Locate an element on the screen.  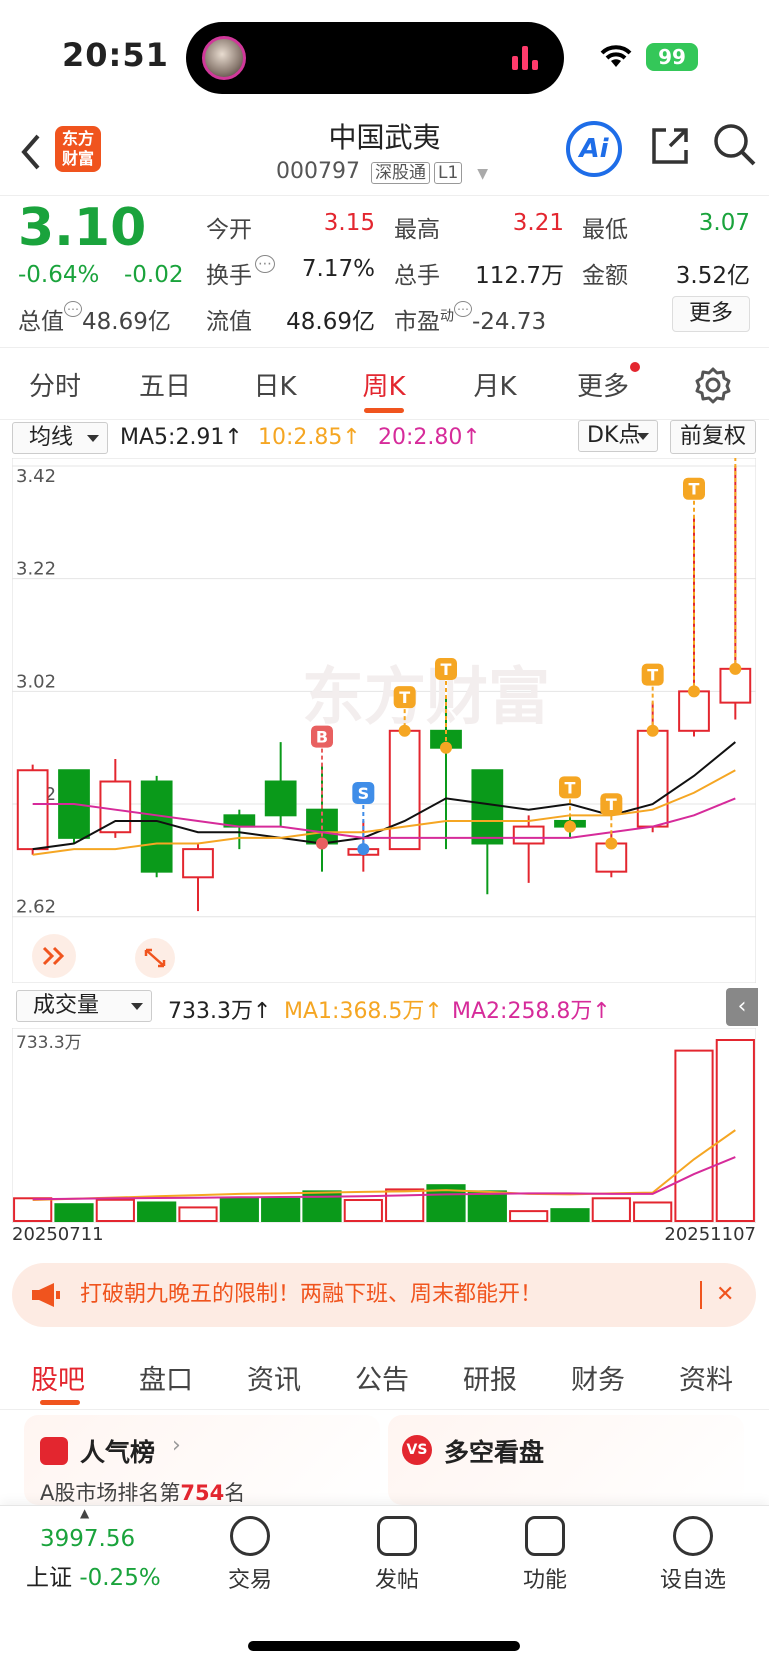
adjust-button: 前复权 is located at coordinates (713, 437).